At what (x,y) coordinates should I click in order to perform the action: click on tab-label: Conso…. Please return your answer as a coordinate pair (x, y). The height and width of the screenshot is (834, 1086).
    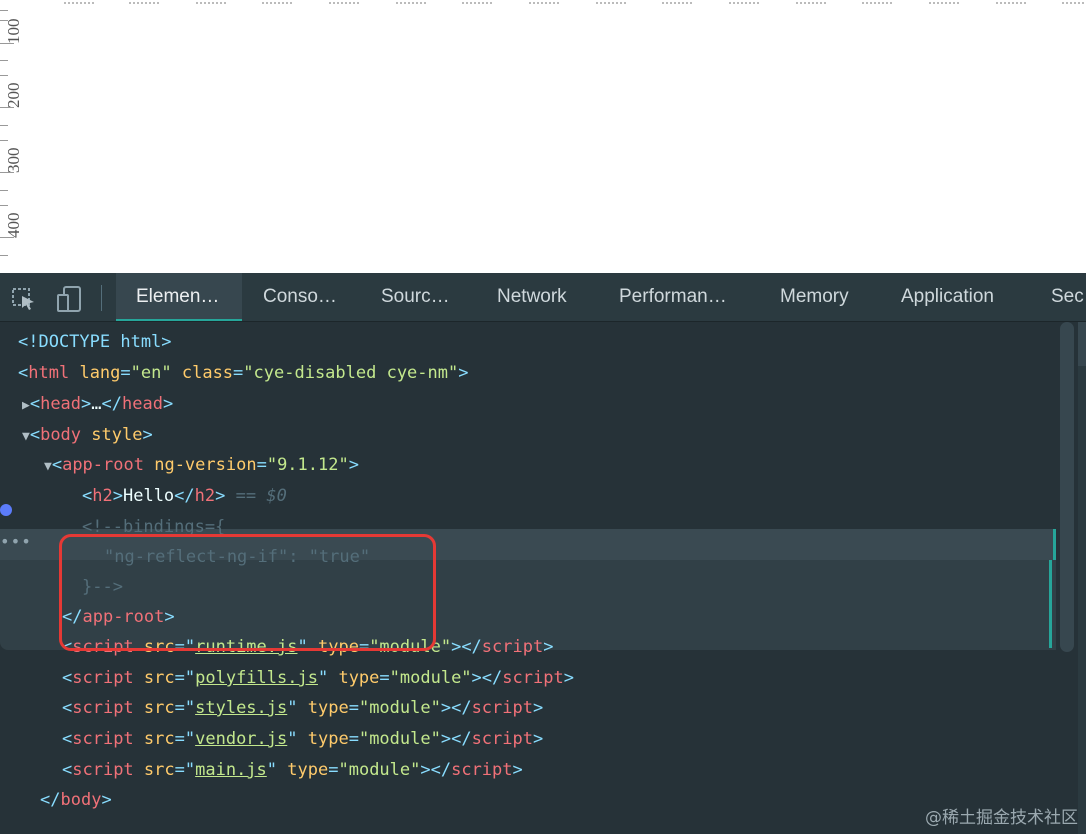
    Looking at the image, I should click on (300, 296).